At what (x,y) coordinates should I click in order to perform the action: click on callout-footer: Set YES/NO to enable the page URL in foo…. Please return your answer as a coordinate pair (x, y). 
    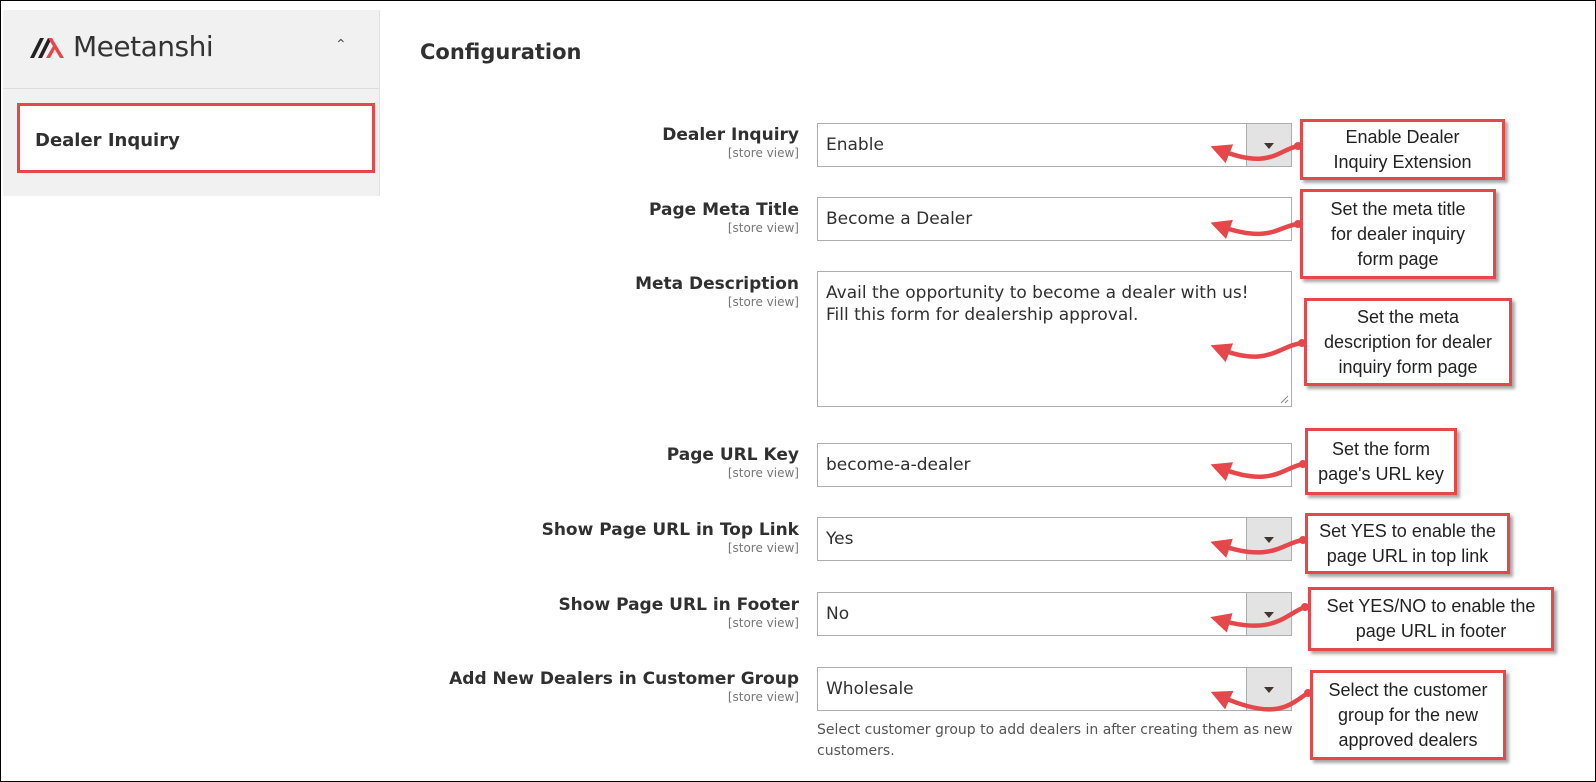
    Looking at the image, I should click on (1431, 619).